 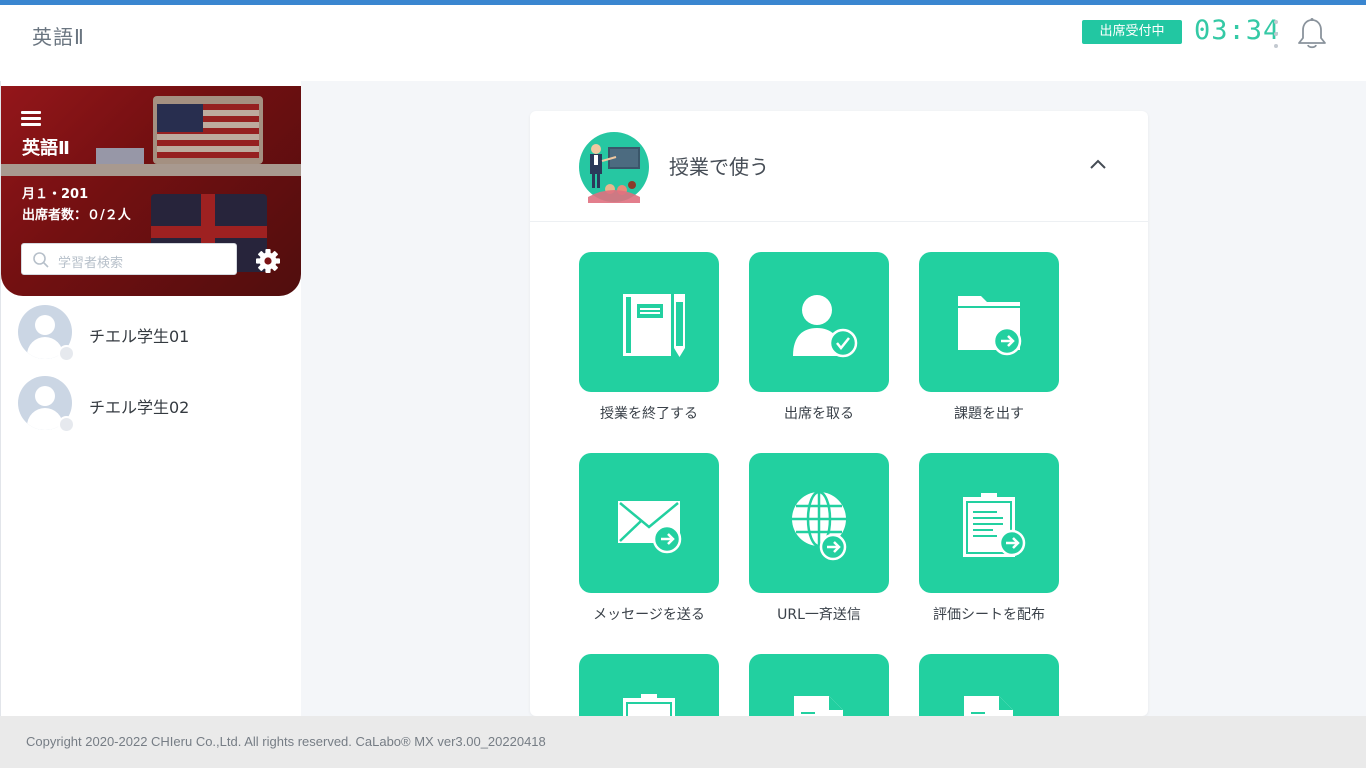 I want to click on take-attendance-button, so click(x=819, y=322).